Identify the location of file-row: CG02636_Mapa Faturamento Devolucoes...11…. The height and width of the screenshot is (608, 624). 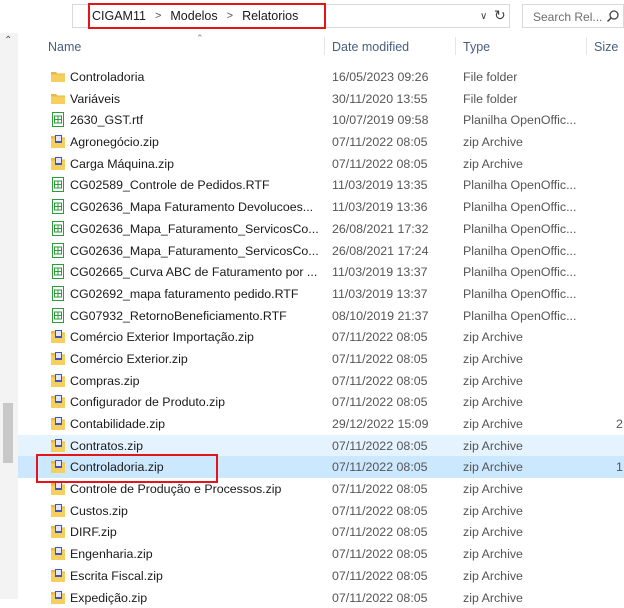
(321, 207).